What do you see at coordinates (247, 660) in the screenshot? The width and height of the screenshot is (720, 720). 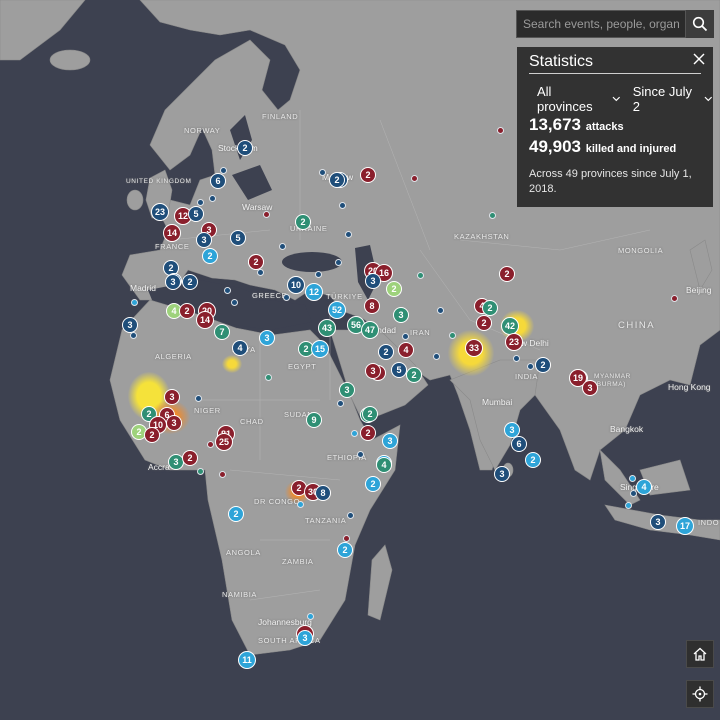 I see `event-cluster-marker: 11` at bounding box center [247, 660].